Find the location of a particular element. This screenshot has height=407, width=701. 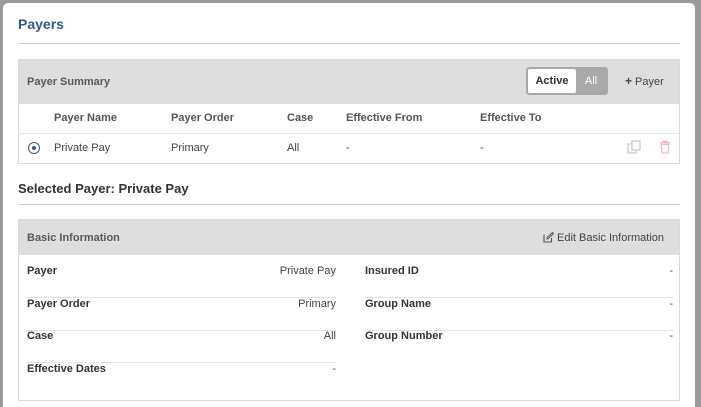

radio-selected-icon is located at coordinates (34, 148).